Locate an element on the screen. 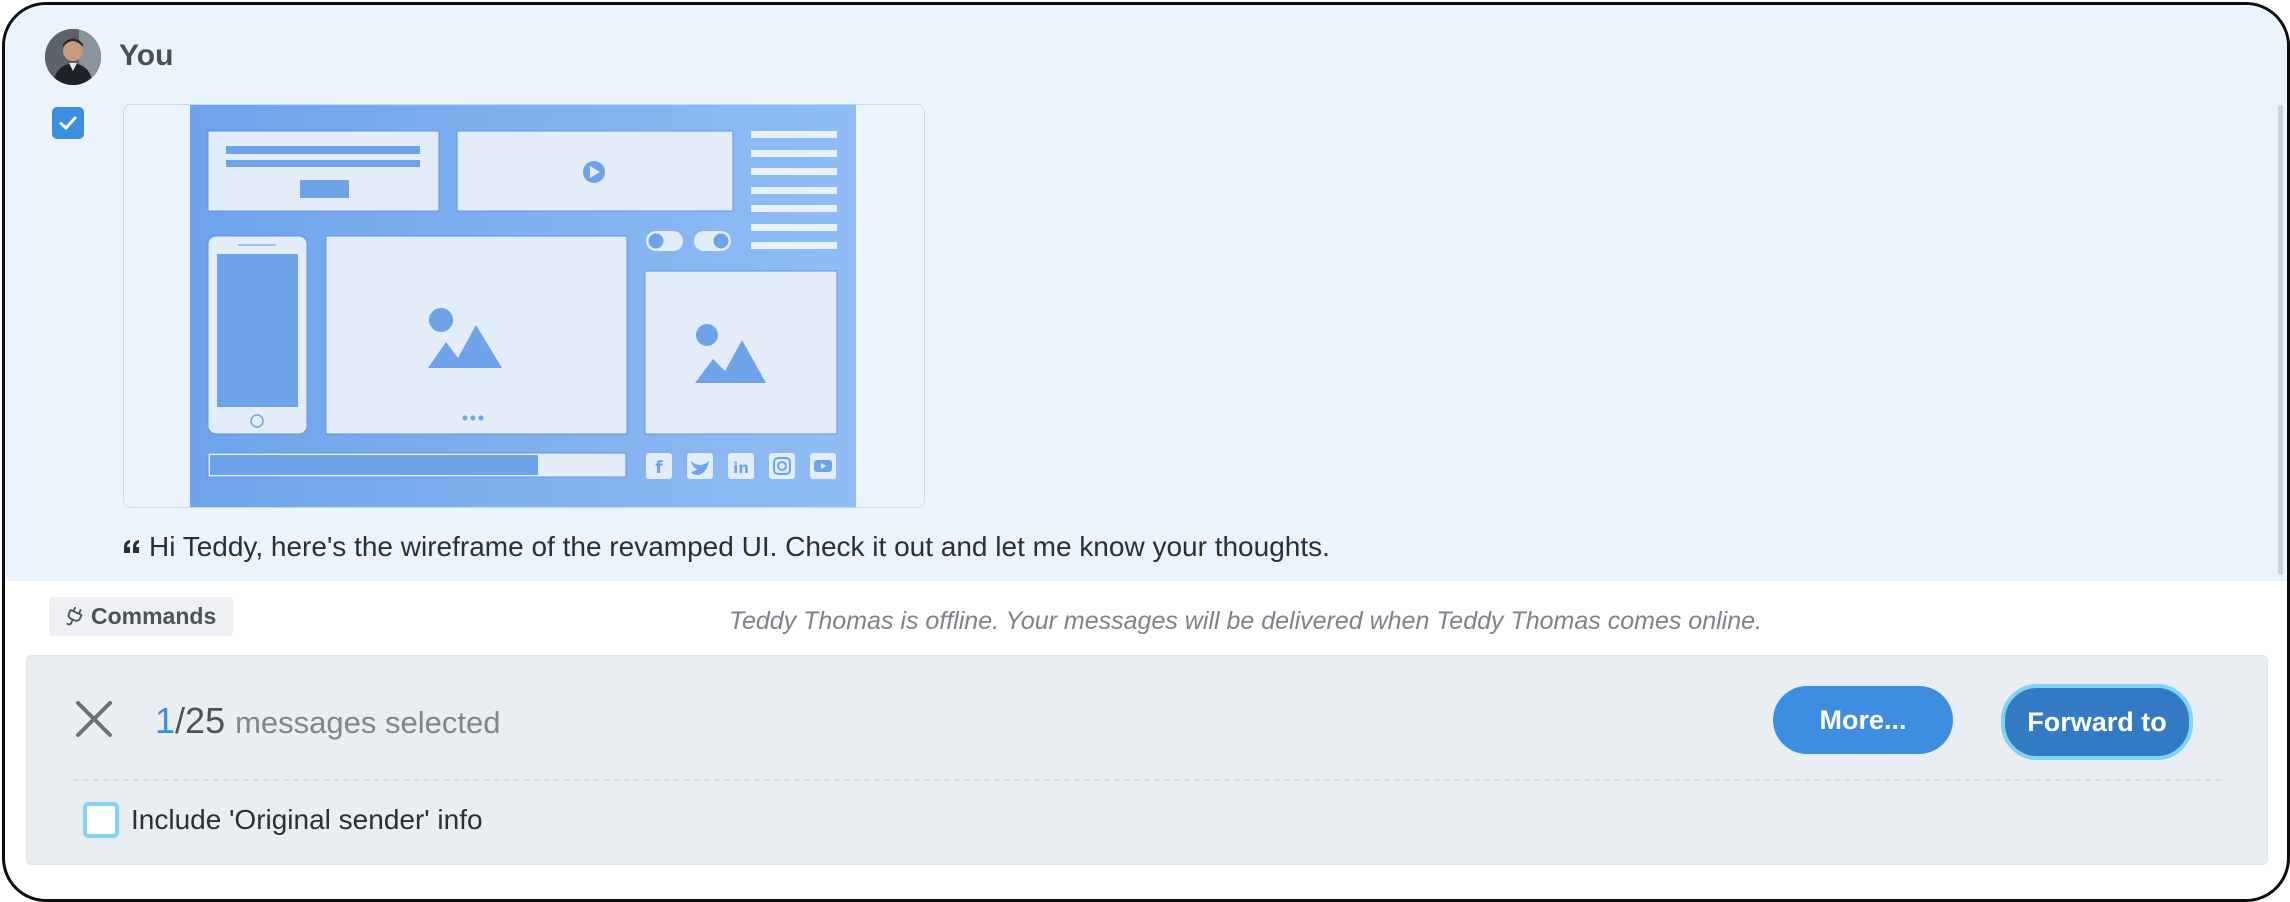 This screenshot has width=2290, height=902. message-select-checkbox is located at coordinates (68, 123).